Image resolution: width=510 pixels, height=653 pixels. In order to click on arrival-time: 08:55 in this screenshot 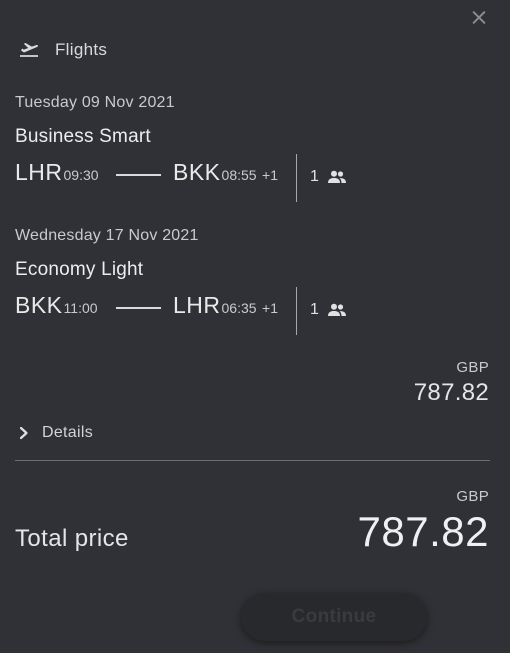, I will do `click(239, 175)`.